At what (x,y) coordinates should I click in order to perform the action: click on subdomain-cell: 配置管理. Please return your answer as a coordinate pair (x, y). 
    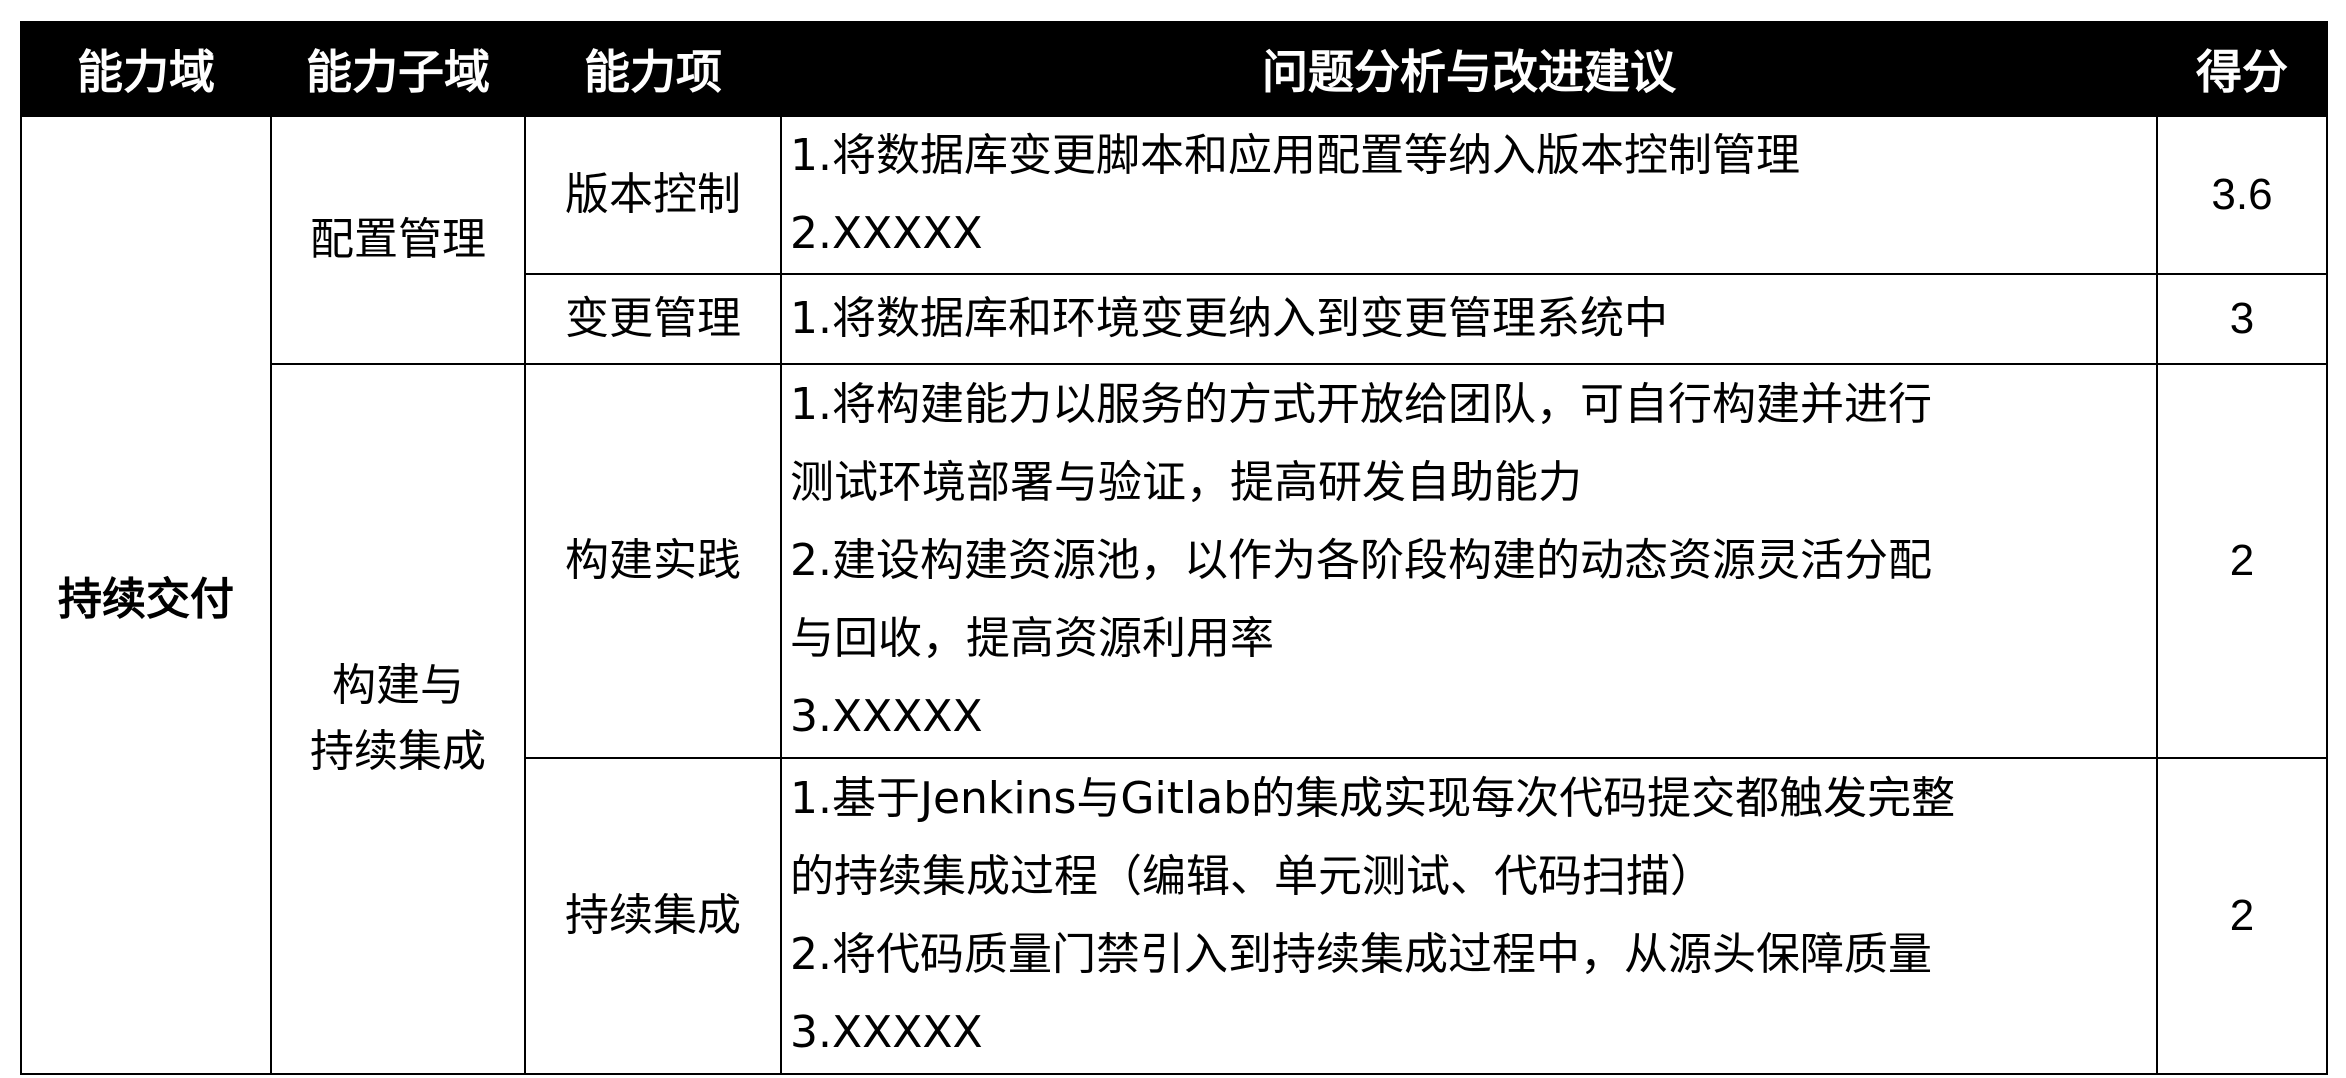
    Looking at the image, I should click on (398, 240).